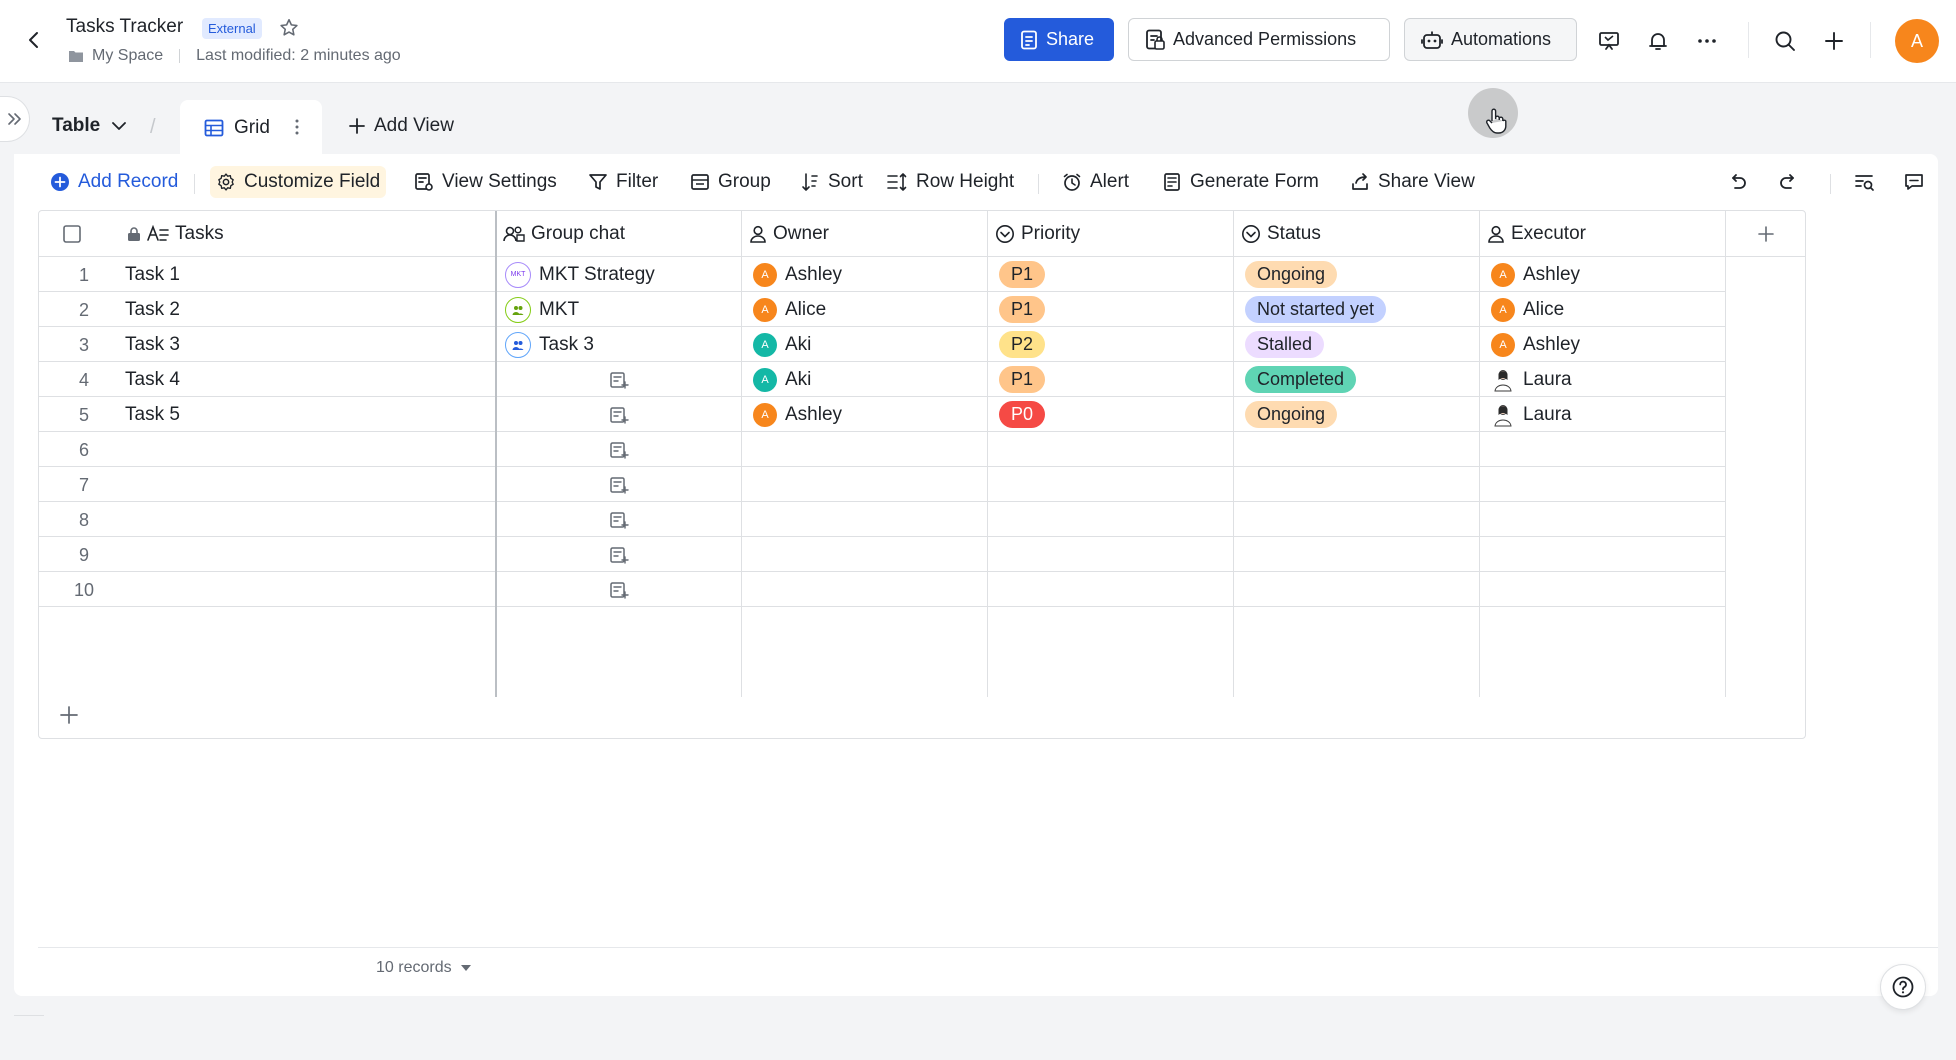 This screenshot has width=1956, height=1060. Describe the element at coordinates (69, 715) in the screenshot. I see `add-row-button` at that location.